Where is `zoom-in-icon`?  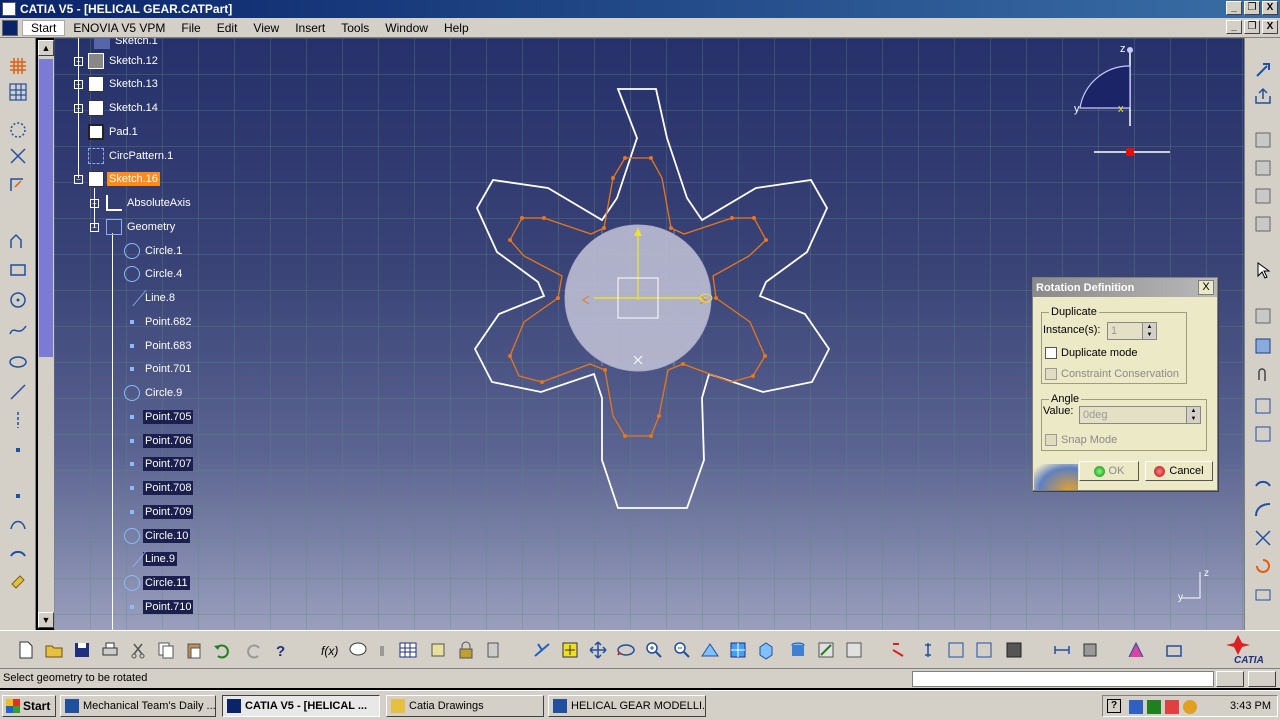
zoom-in-icon is located at coordinates (654, 650).